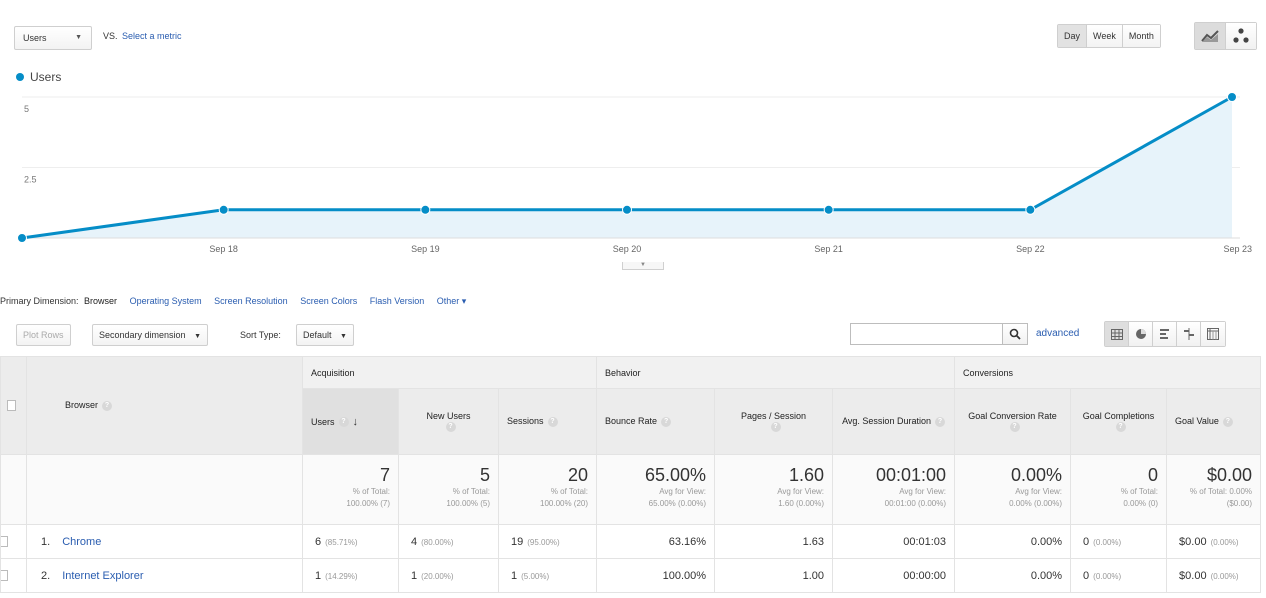  Describe the element at coordinates (569, 491) in the screenshot. I see `total-sessions-caption: % of Total:` at that location.